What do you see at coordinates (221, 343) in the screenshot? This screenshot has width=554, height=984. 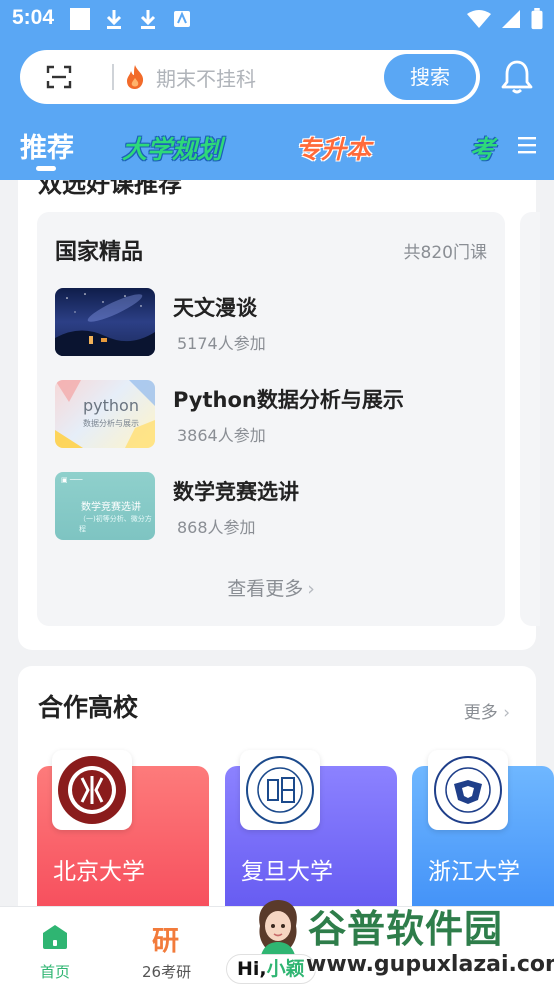 I see `course-participants: 5174人参加` at bounding box center [221, 343].